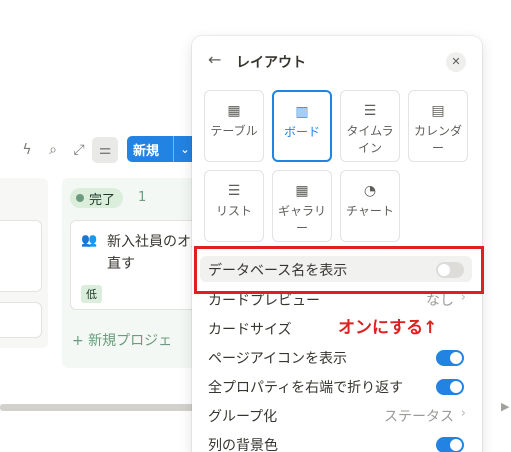 The width and height of the screenshot is (511, 452). I want to click on people-icon: 👥, so click(89, 240).